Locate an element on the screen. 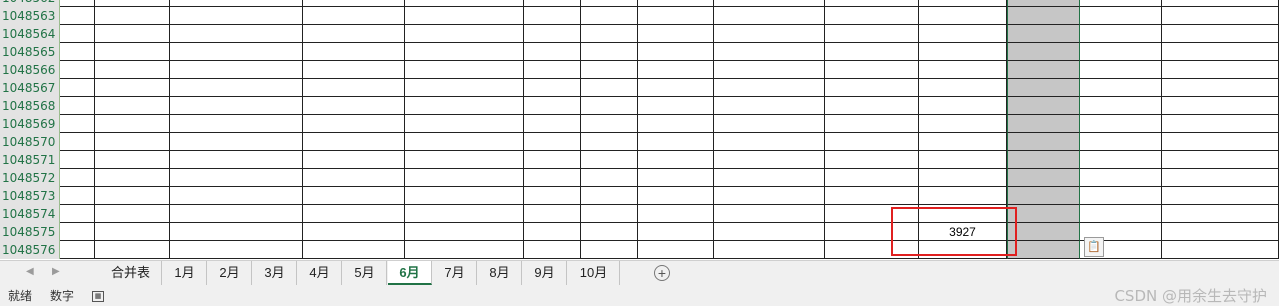 The image size is (1279, 306). row-header: 1048570 is located at coordinates (30, 142).